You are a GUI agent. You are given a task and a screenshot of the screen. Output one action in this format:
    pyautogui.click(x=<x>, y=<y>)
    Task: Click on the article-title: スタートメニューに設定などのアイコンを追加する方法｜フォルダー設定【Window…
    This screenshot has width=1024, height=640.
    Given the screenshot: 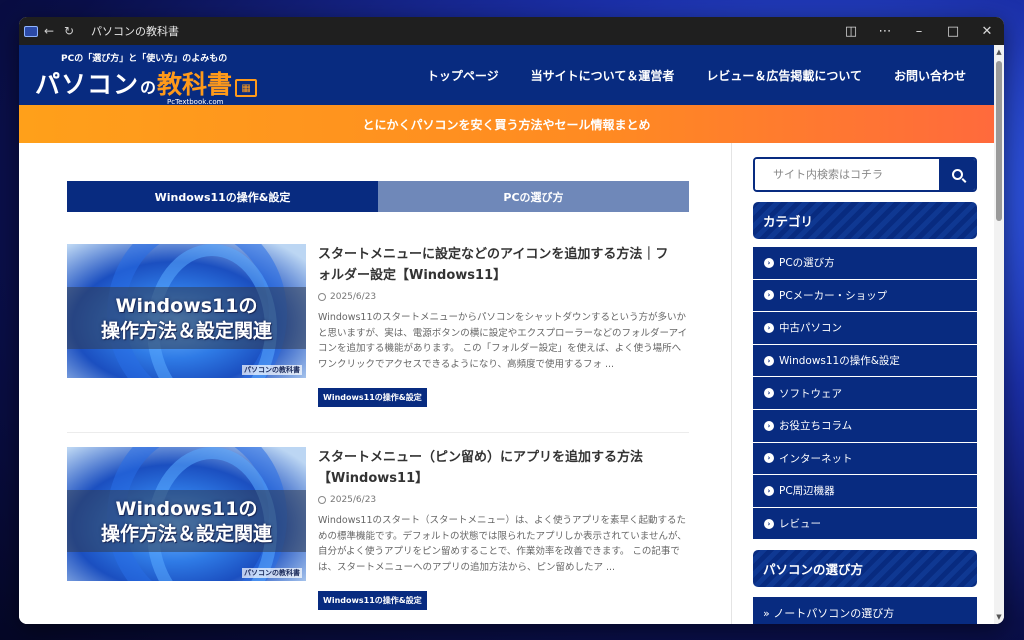 What is the action you would take?
    pyautogui.click(x=498, y=265)
    